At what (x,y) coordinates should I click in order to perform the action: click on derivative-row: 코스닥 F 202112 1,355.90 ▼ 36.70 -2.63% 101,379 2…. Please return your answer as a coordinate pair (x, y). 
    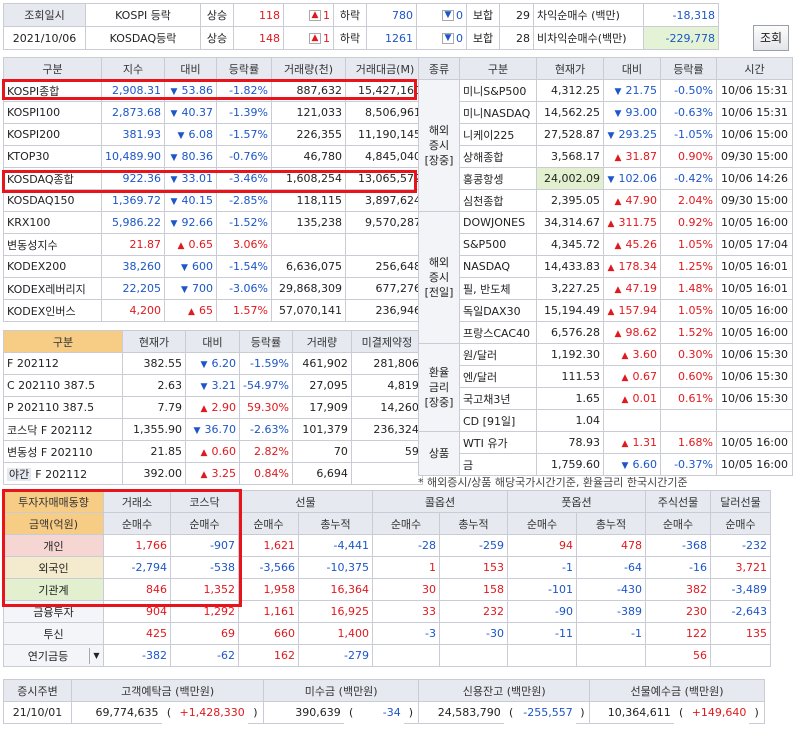
    Looking at the image, I should click on (213, 429).